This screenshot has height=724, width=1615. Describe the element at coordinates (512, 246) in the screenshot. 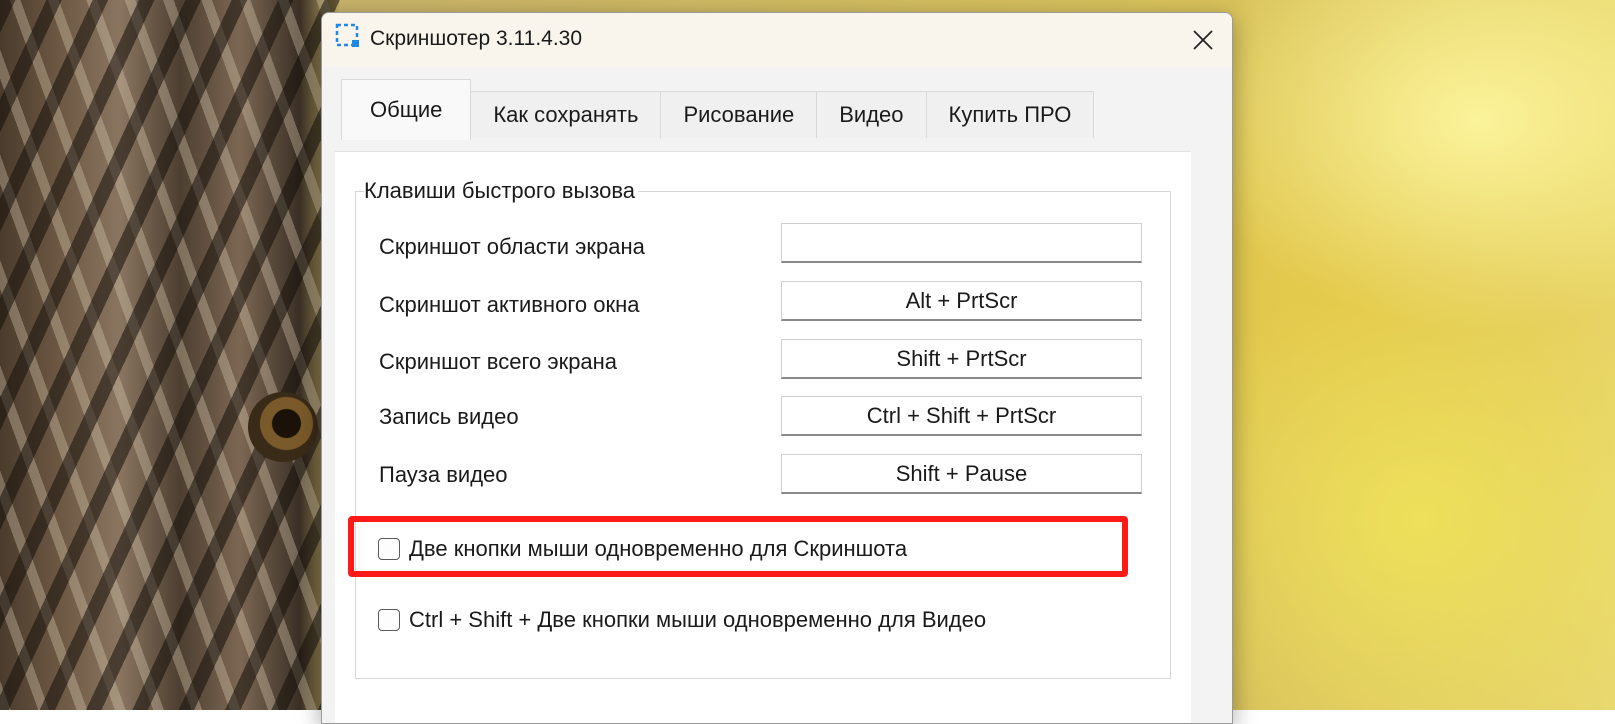

I see `hotkey-label-region: Скриншот области экрана` at that location.